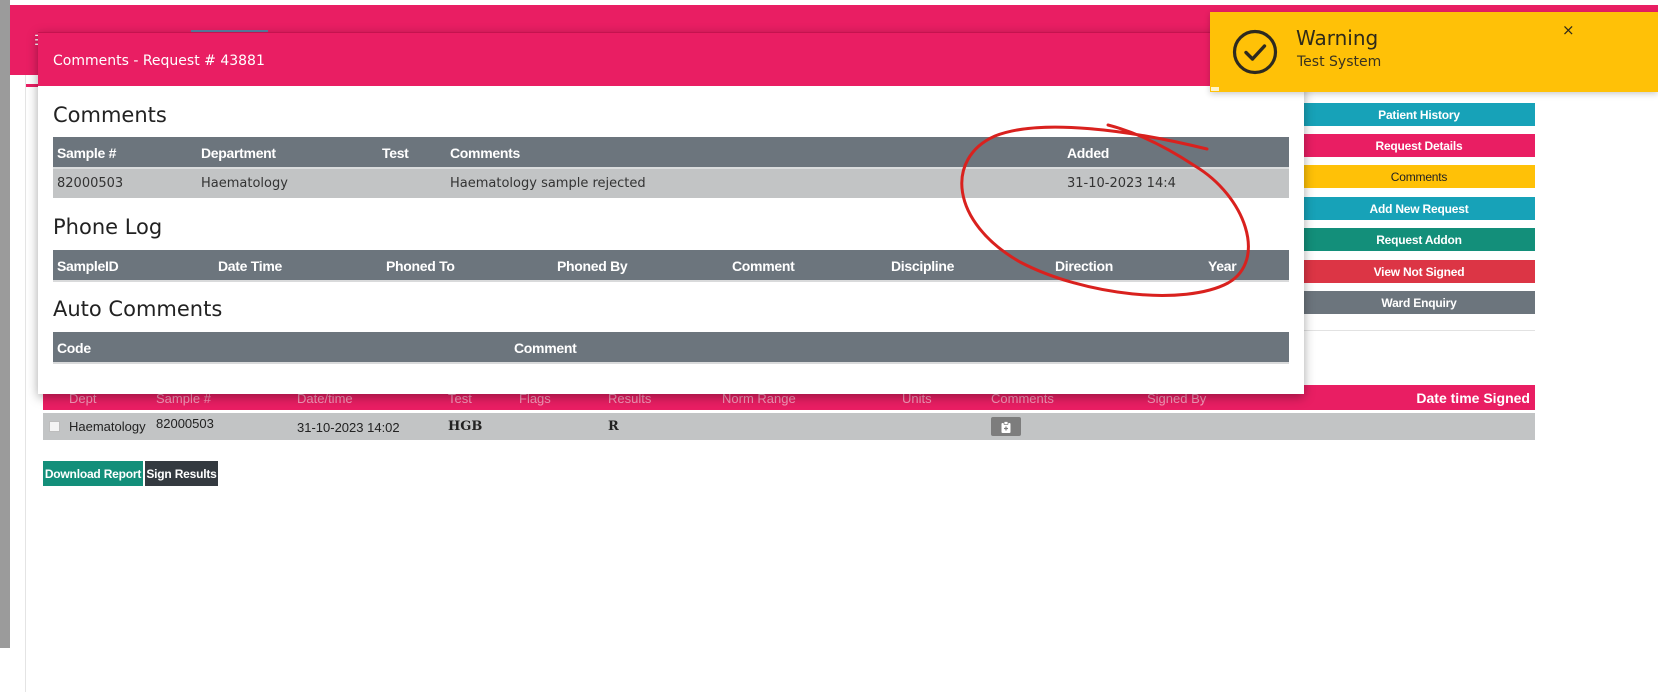  What do you see at coordinates (1419, 114) in the screenshot?
I see `patient-history-button: Patient History` at bounding box center [1419, 114].